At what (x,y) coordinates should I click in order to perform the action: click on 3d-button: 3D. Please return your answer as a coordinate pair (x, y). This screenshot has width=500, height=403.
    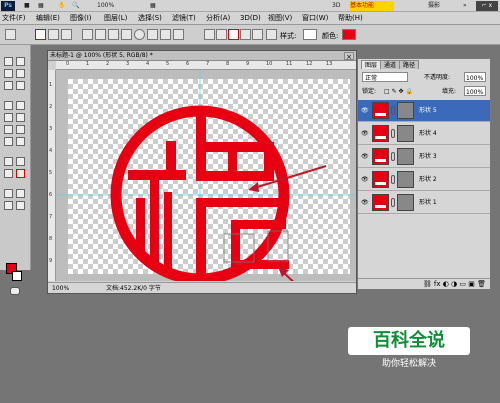
    Looking at the image, I should click on (338, 6).